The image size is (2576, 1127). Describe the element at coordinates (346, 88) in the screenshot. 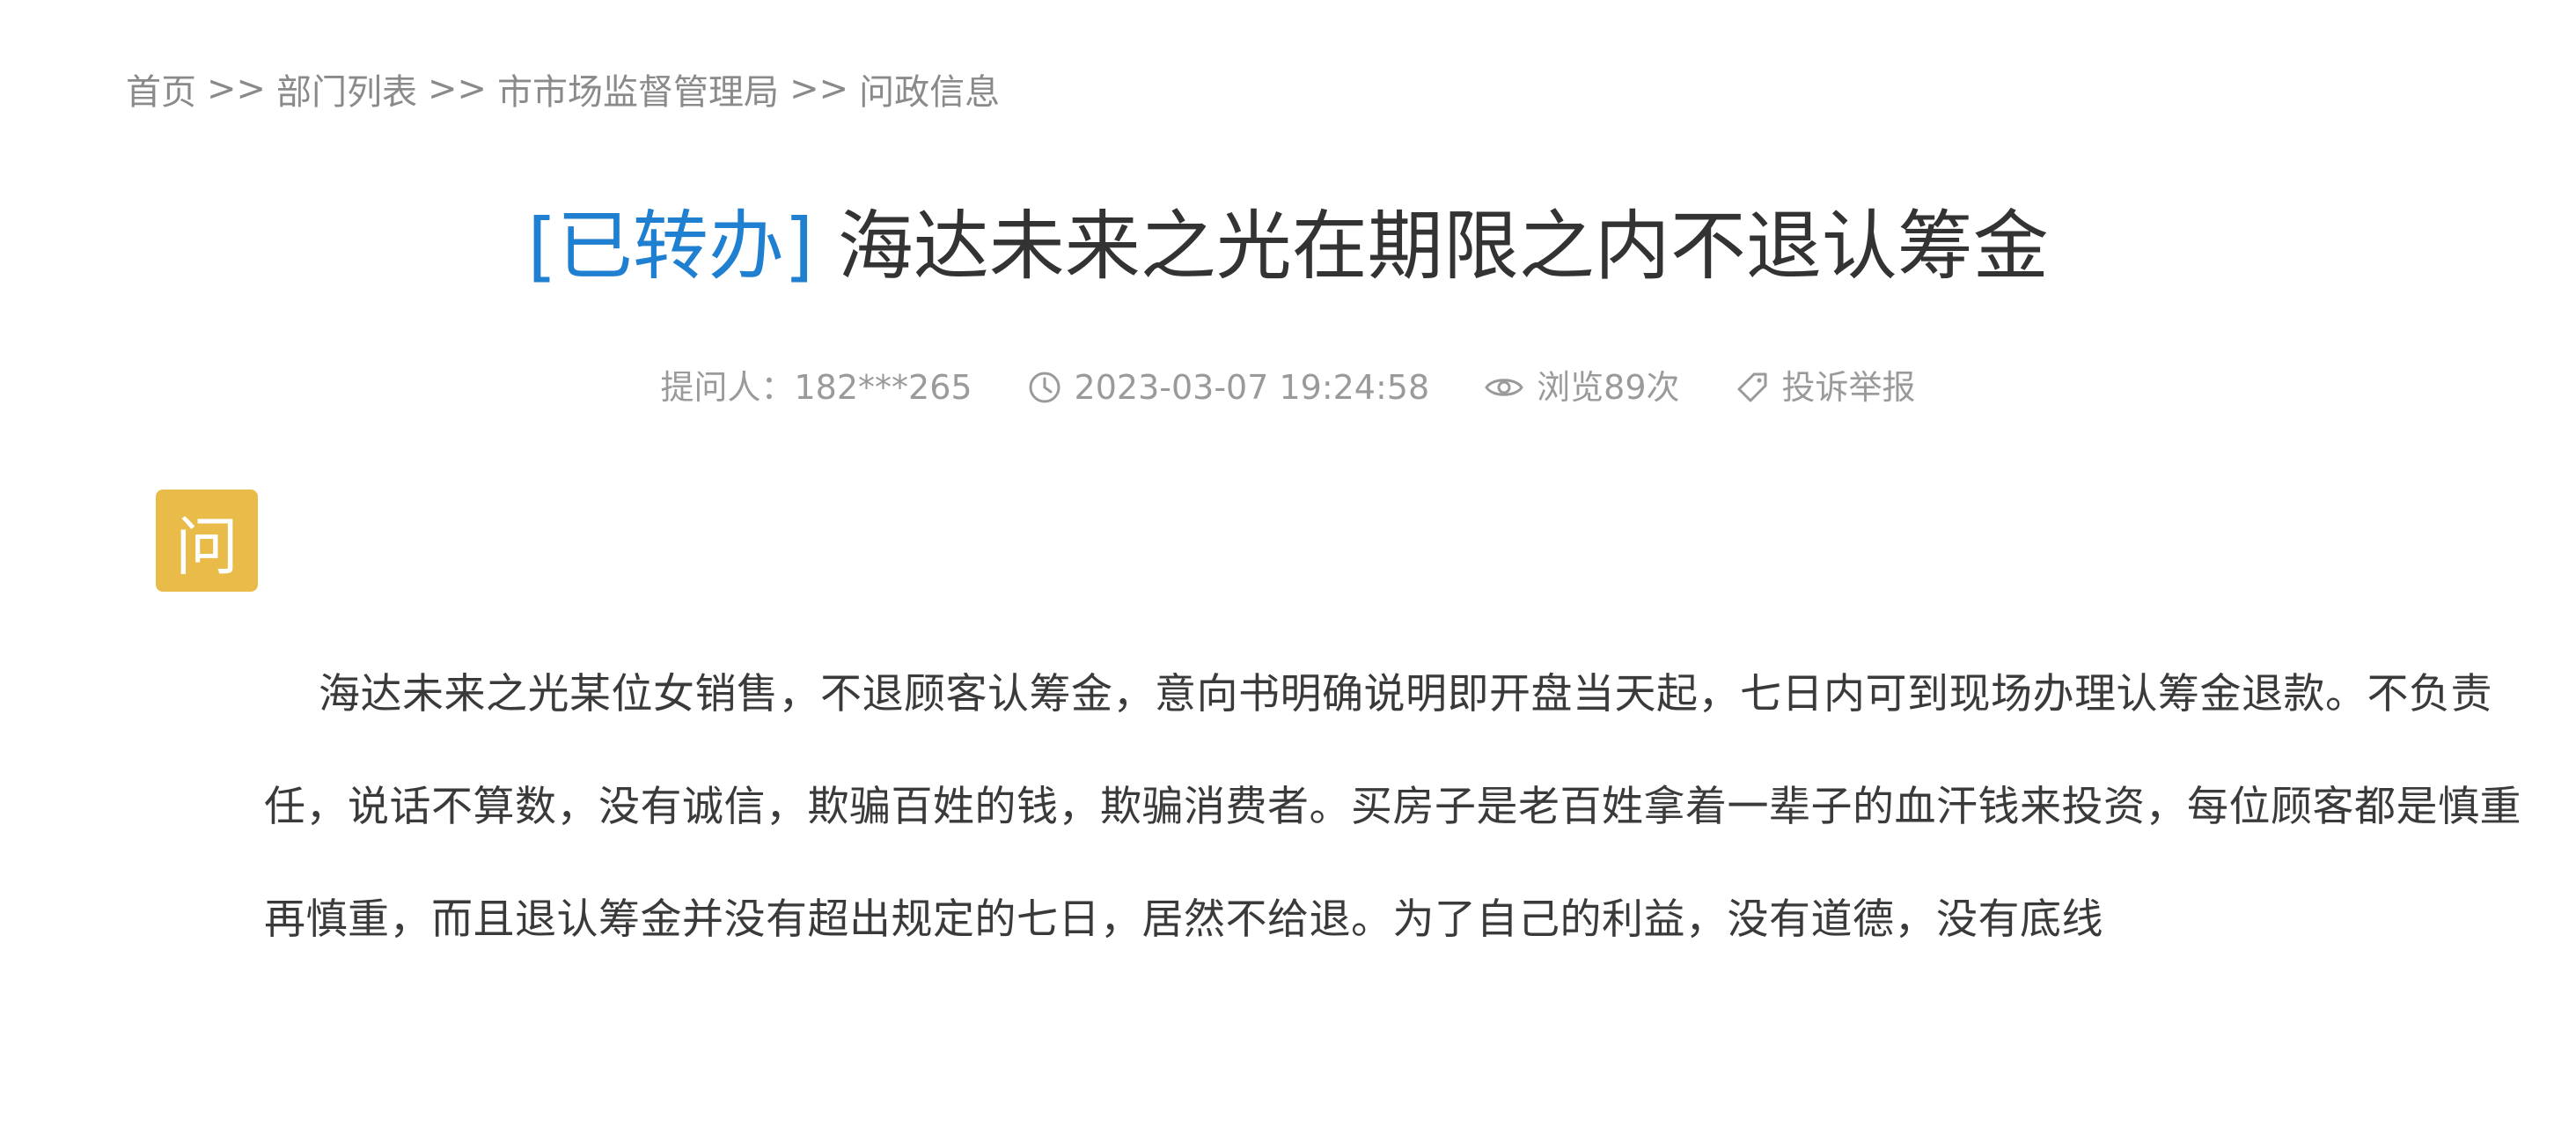

I see `breadcrumb-department-list: 部门列表` at that location.